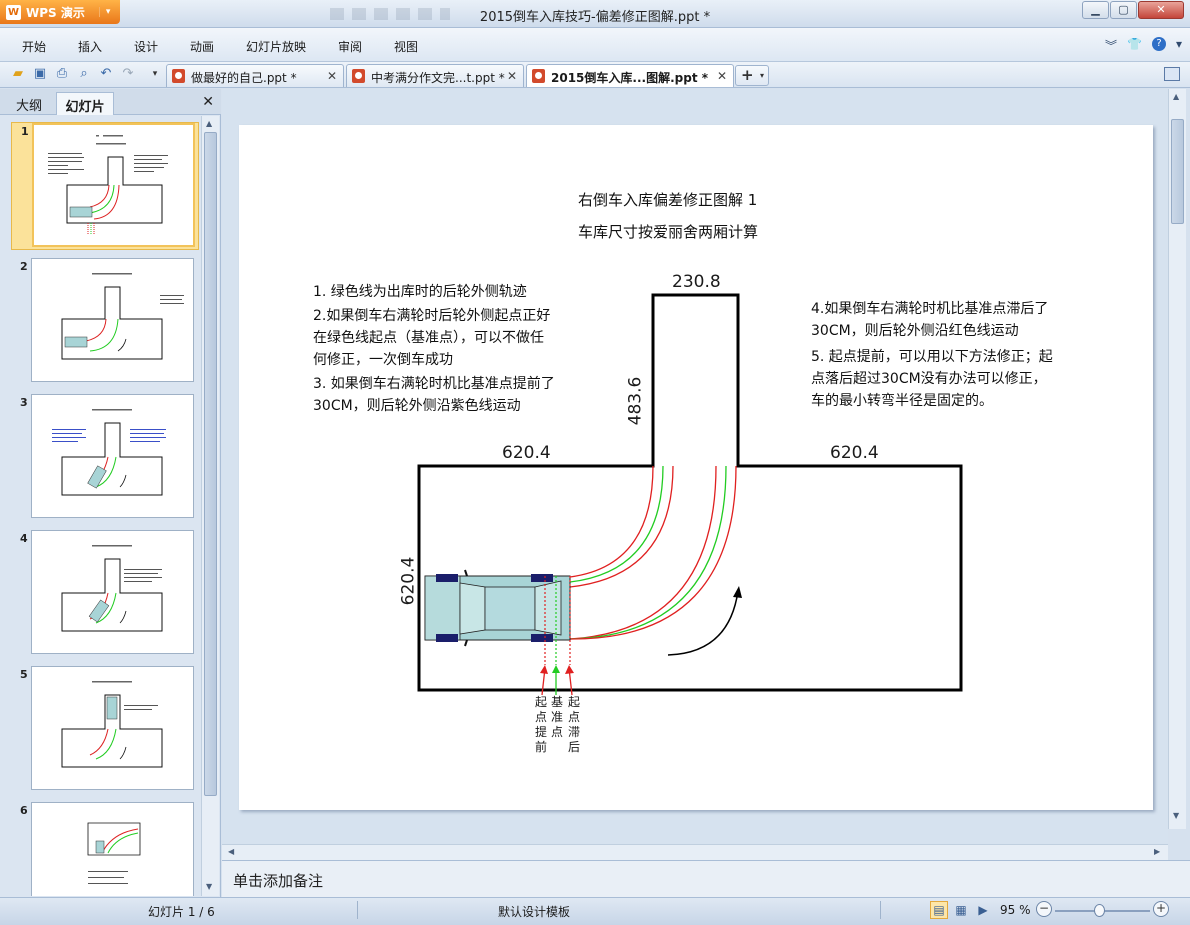 This screenshot has height=925, width=1190. I want to click on red-track-inner-b, so click(621, 526).